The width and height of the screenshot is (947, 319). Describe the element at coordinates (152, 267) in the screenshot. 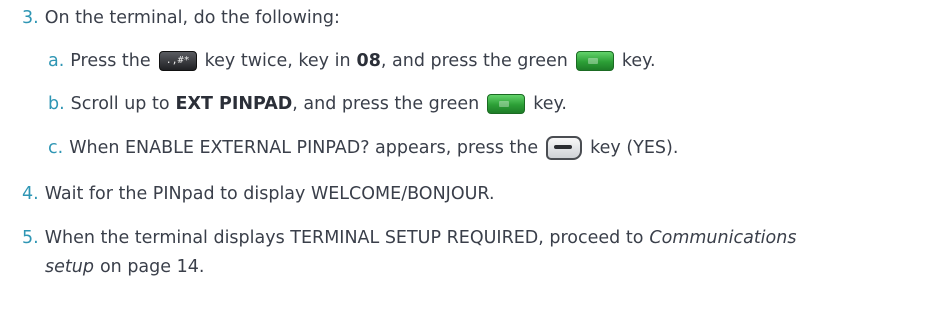

I see `step-5-text-2: on page 14.` at that location.